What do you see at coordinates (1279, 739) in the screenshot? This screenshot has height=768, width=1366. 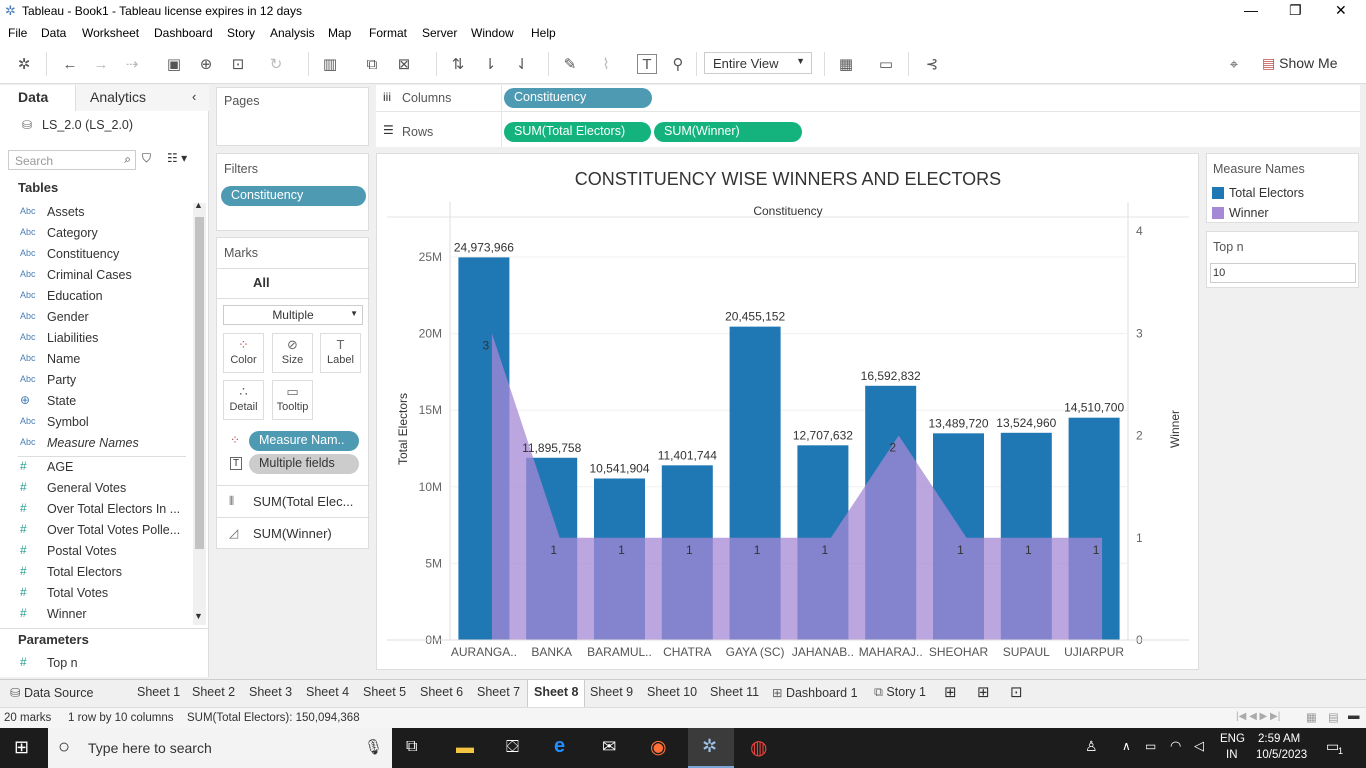 I see `clock-time: 2:59 AM` at bounding box center [1279, 739].